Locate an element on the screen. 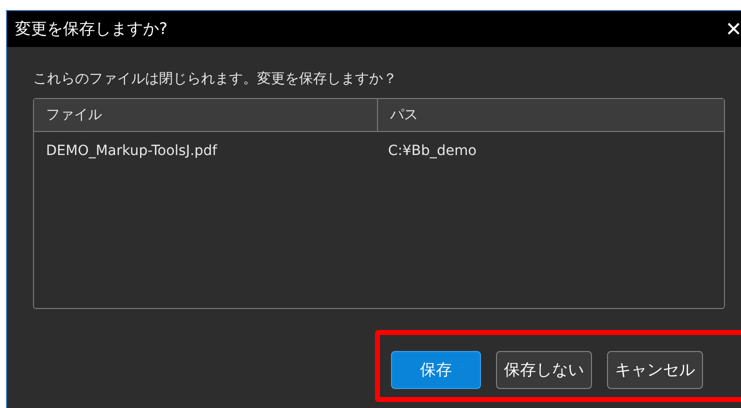 This screenshot has height=408, width=741. dialog-button: キャンセル is located at coordinates (655, 370).